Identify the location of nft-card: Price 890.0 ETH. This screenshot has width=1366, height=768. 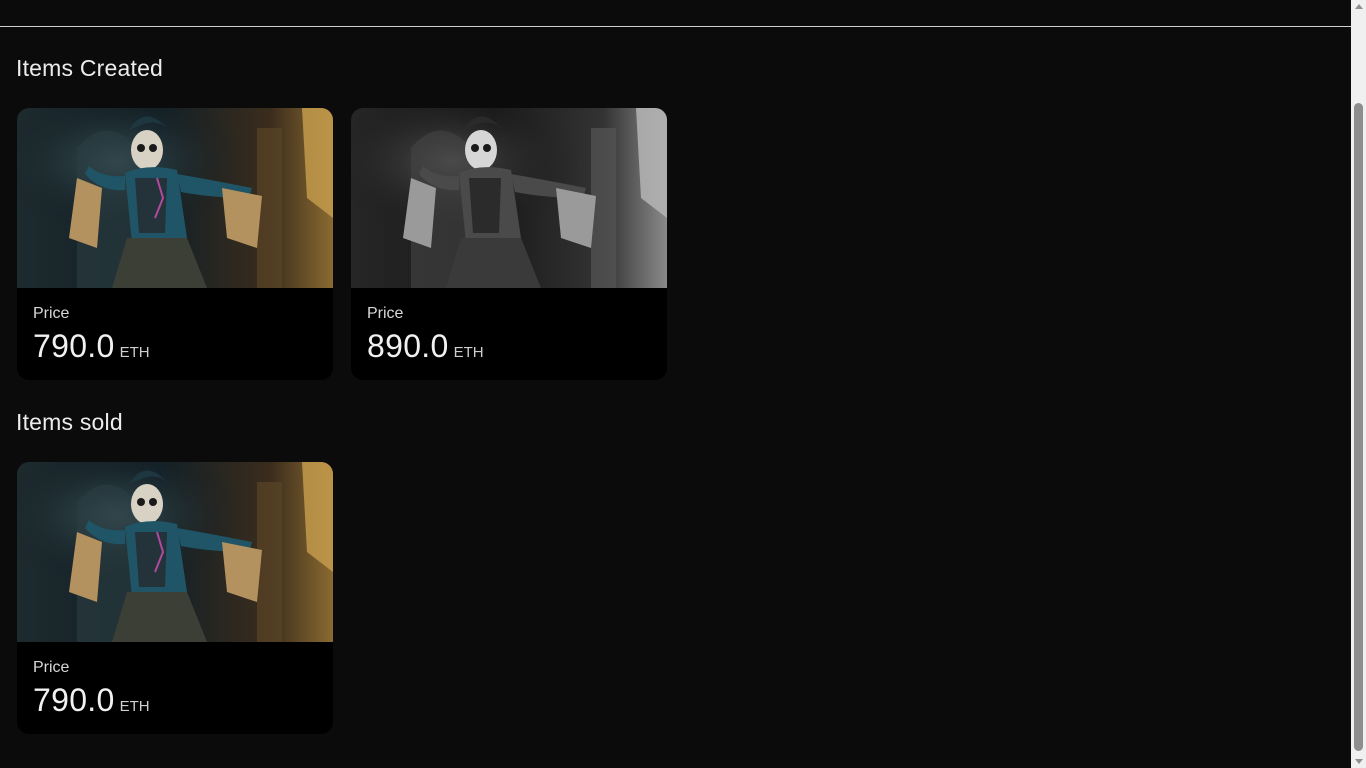
(509, 244).